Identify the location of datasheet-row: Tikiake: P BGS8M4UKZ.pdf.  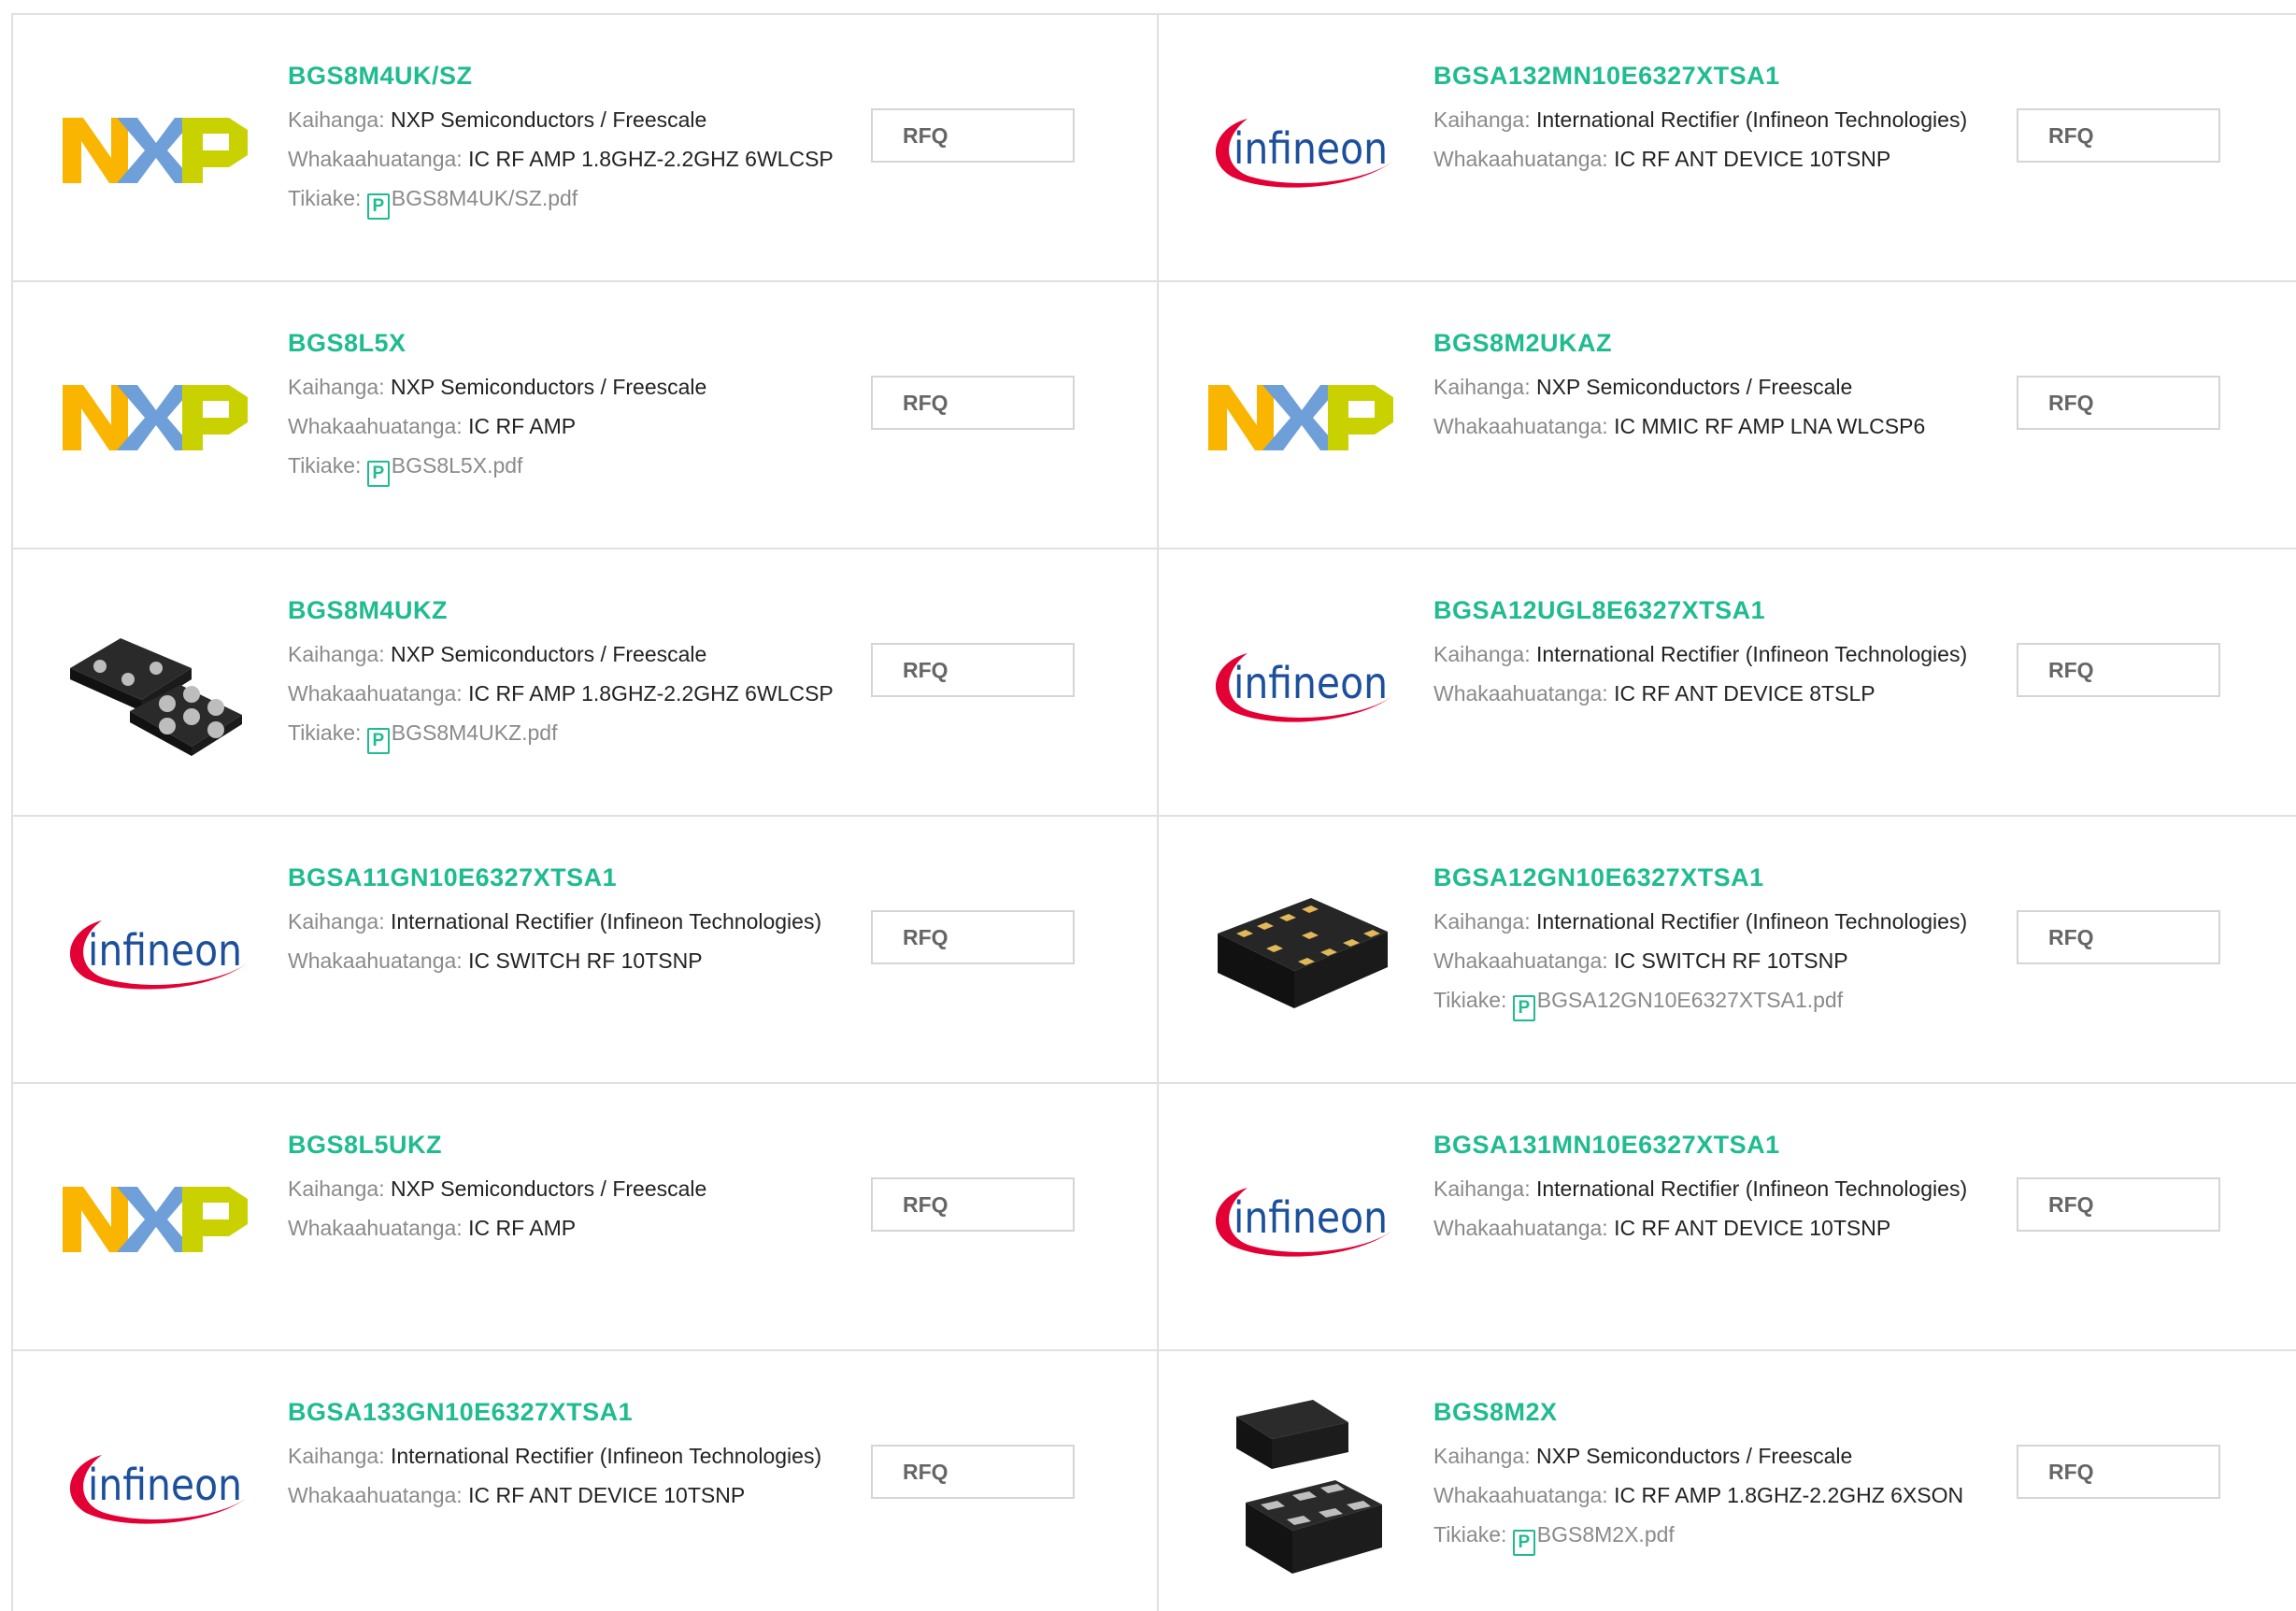
(577, 733).